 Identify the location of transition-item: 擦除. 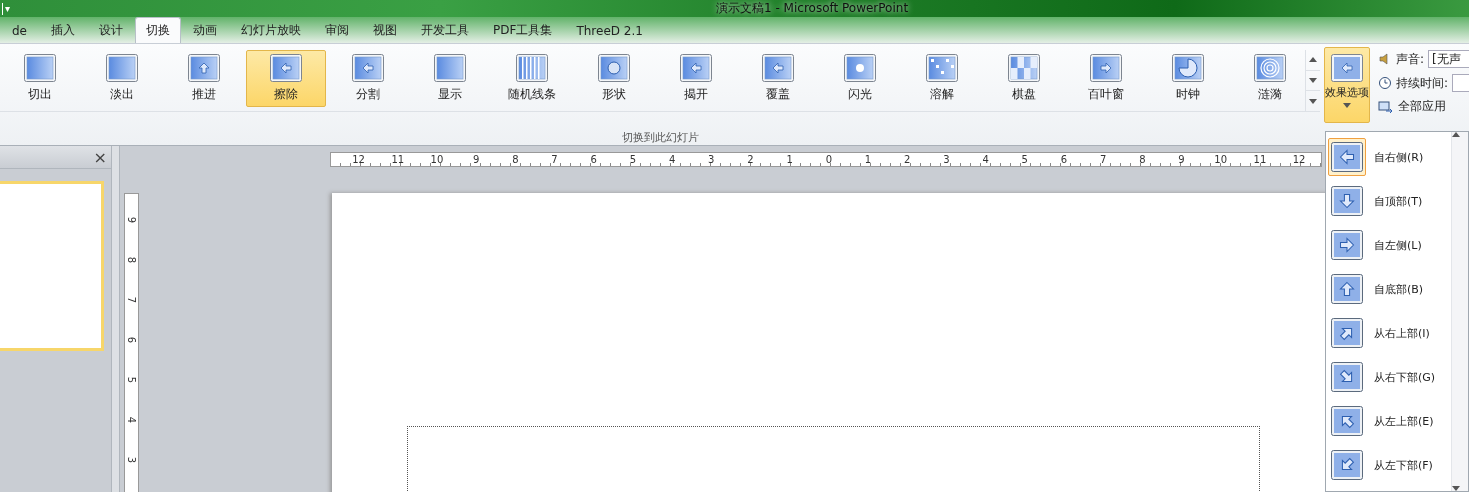
(286, 78).